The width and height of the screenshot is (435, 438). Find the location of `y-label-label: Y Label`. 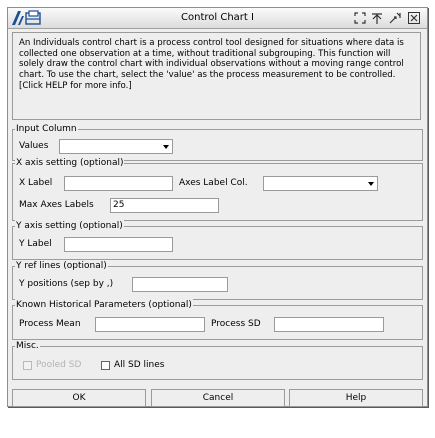

y-label-label: Y Label is located at coordinates (35, 244).